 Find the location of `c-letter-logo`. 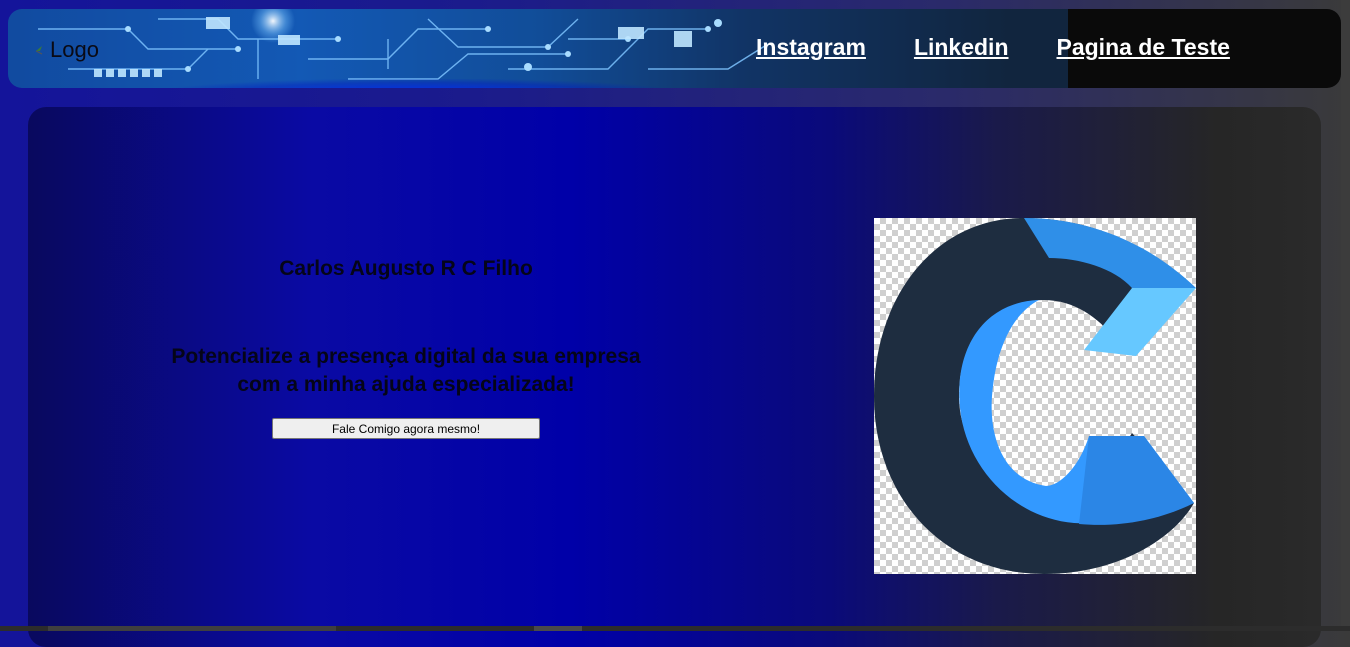

c-letter-logo is located at coordinates (1035, 396).